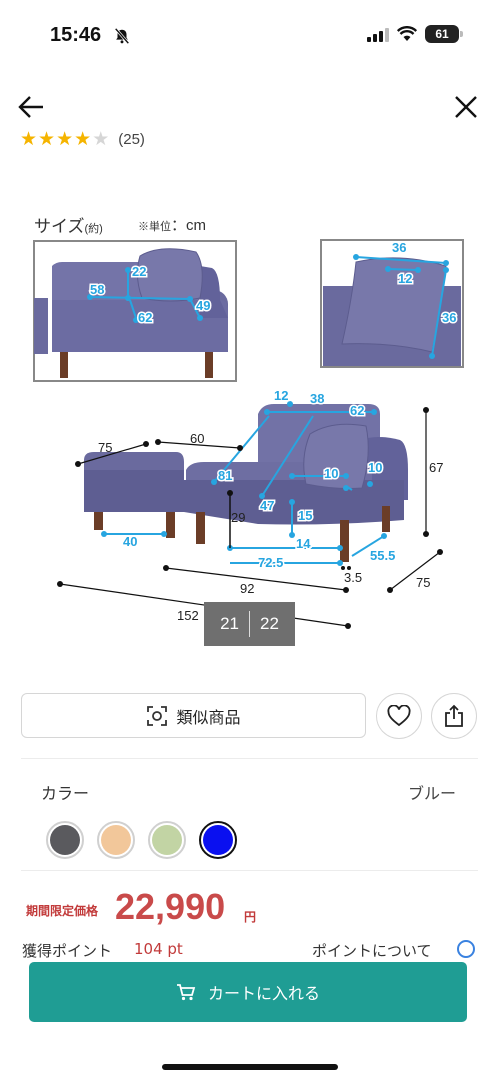  Describe the element at coordinates (431, 793) in the screenshot. I see `color-selected-name: ブルー` at that location.